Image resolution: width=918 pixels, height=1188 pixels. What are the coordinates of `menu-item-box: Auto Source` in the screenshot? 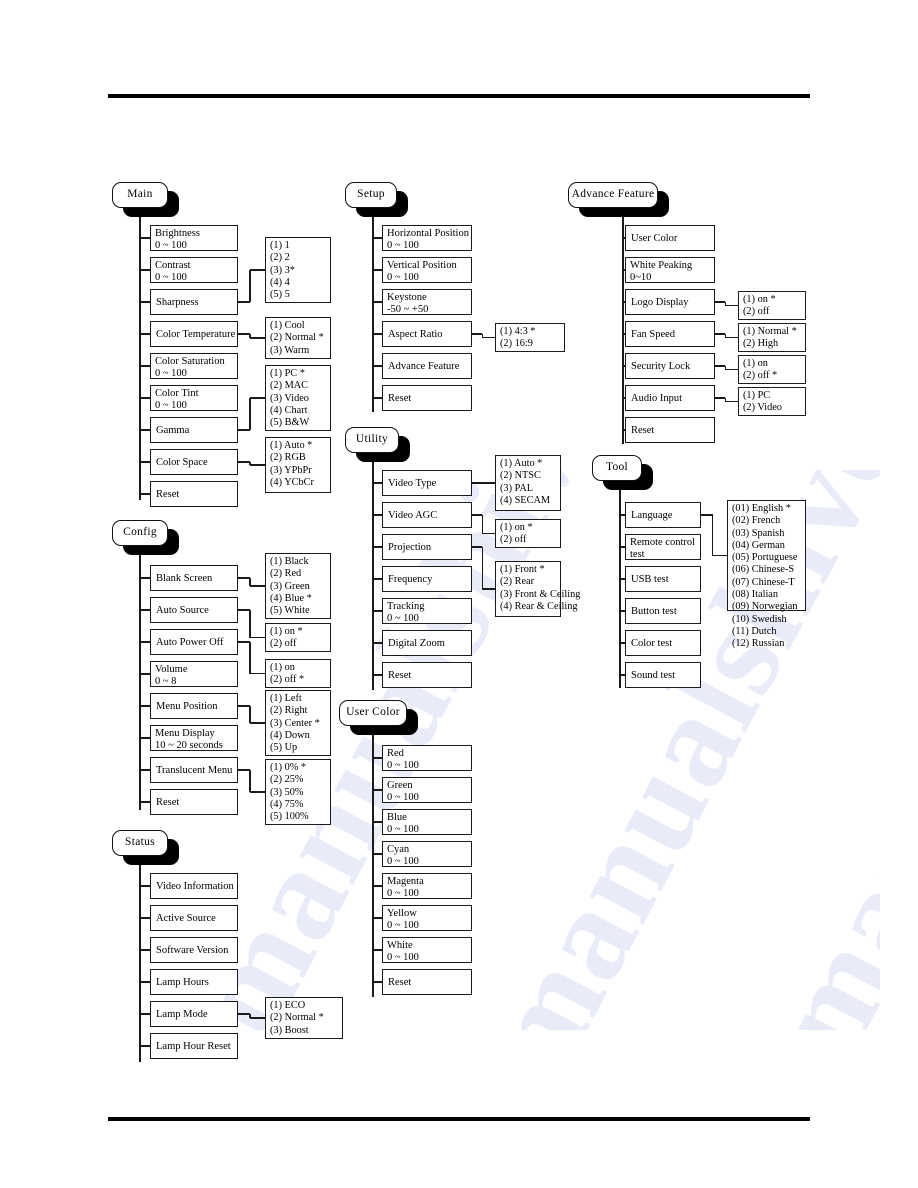 It's located at (194, 610).